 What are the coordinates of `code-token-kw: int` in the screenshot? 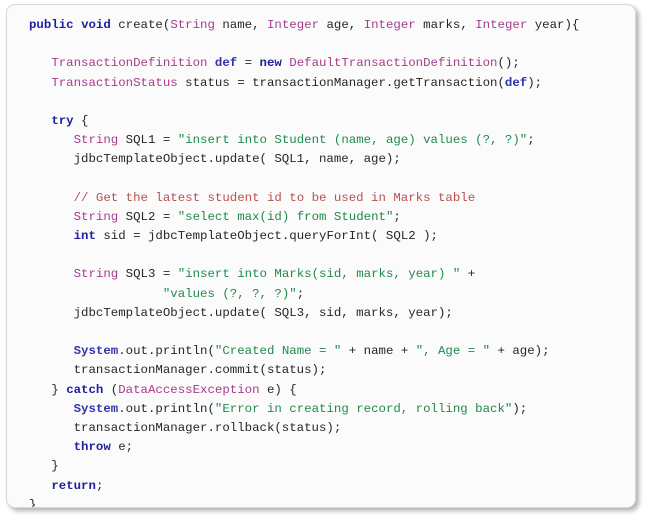 It's located at (84, 236).